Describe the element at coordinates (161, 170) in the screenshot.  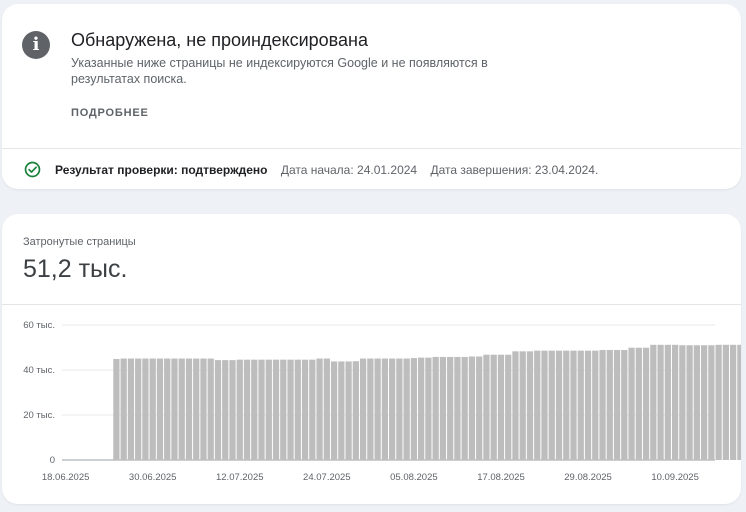
I see `validation-result: Результат проверки: подтверждено` at that location.